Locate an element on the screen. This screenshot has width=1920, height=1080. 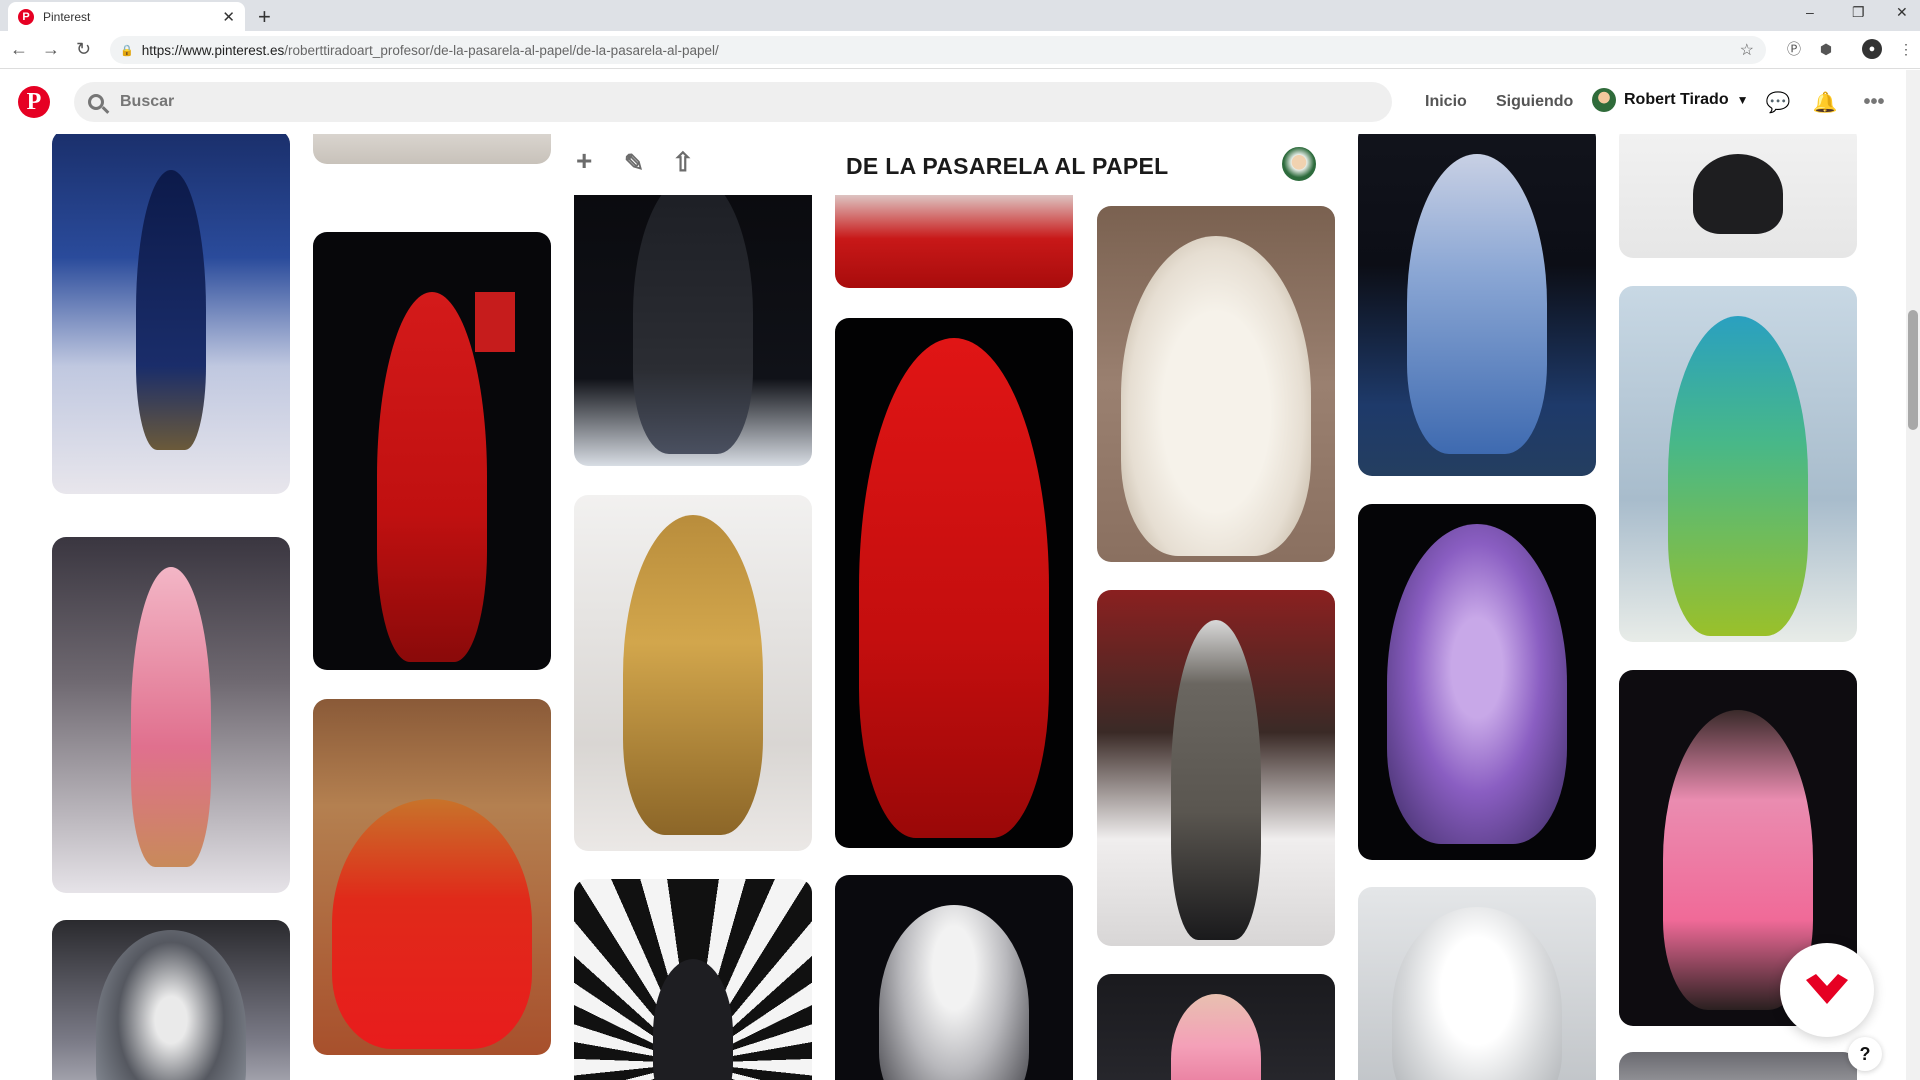
user-name: Robert Tirado is located at coordinates (1676, 99).